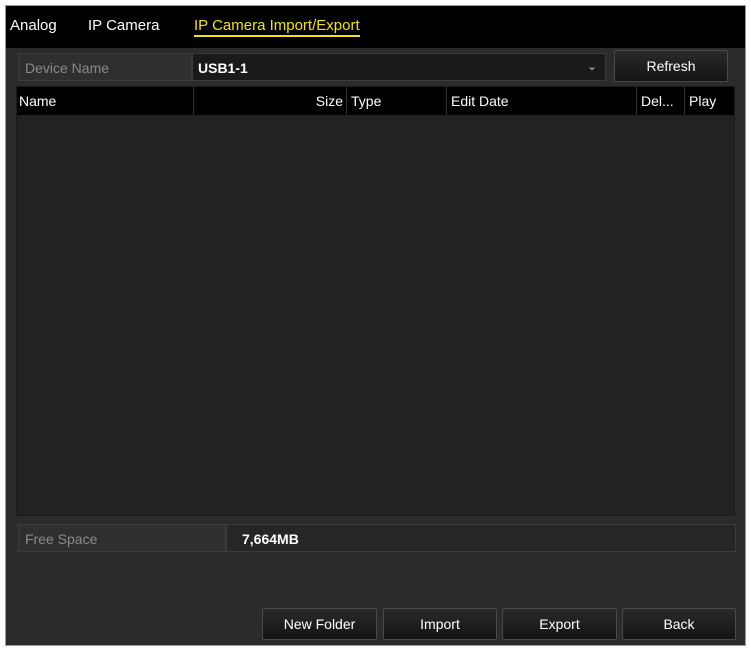  I want to click on column-header-name: Name, so click(105, 101).